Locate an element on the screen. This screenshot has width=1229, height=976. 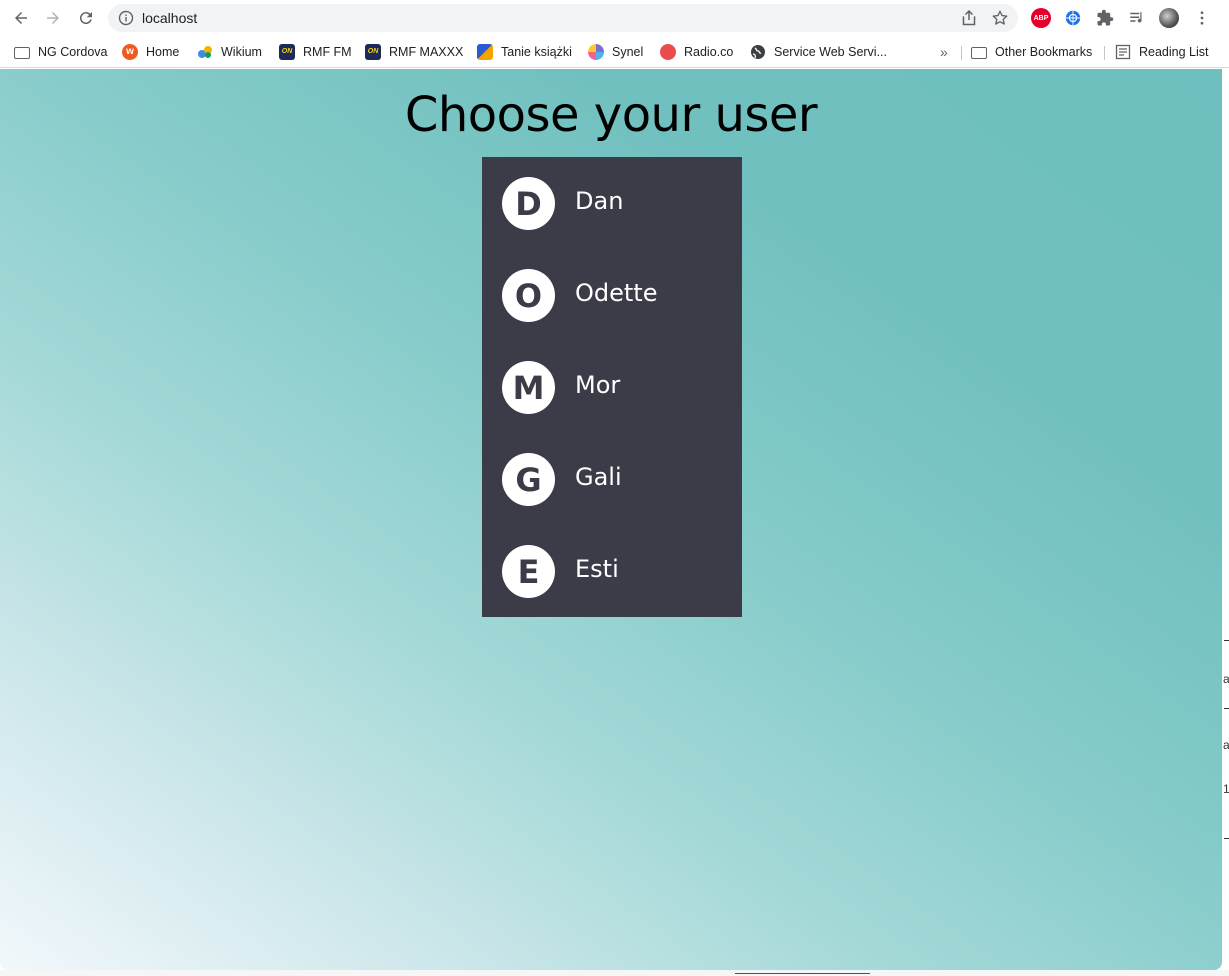
user-item-esti: E Esti is located at coordinates (612, 571).